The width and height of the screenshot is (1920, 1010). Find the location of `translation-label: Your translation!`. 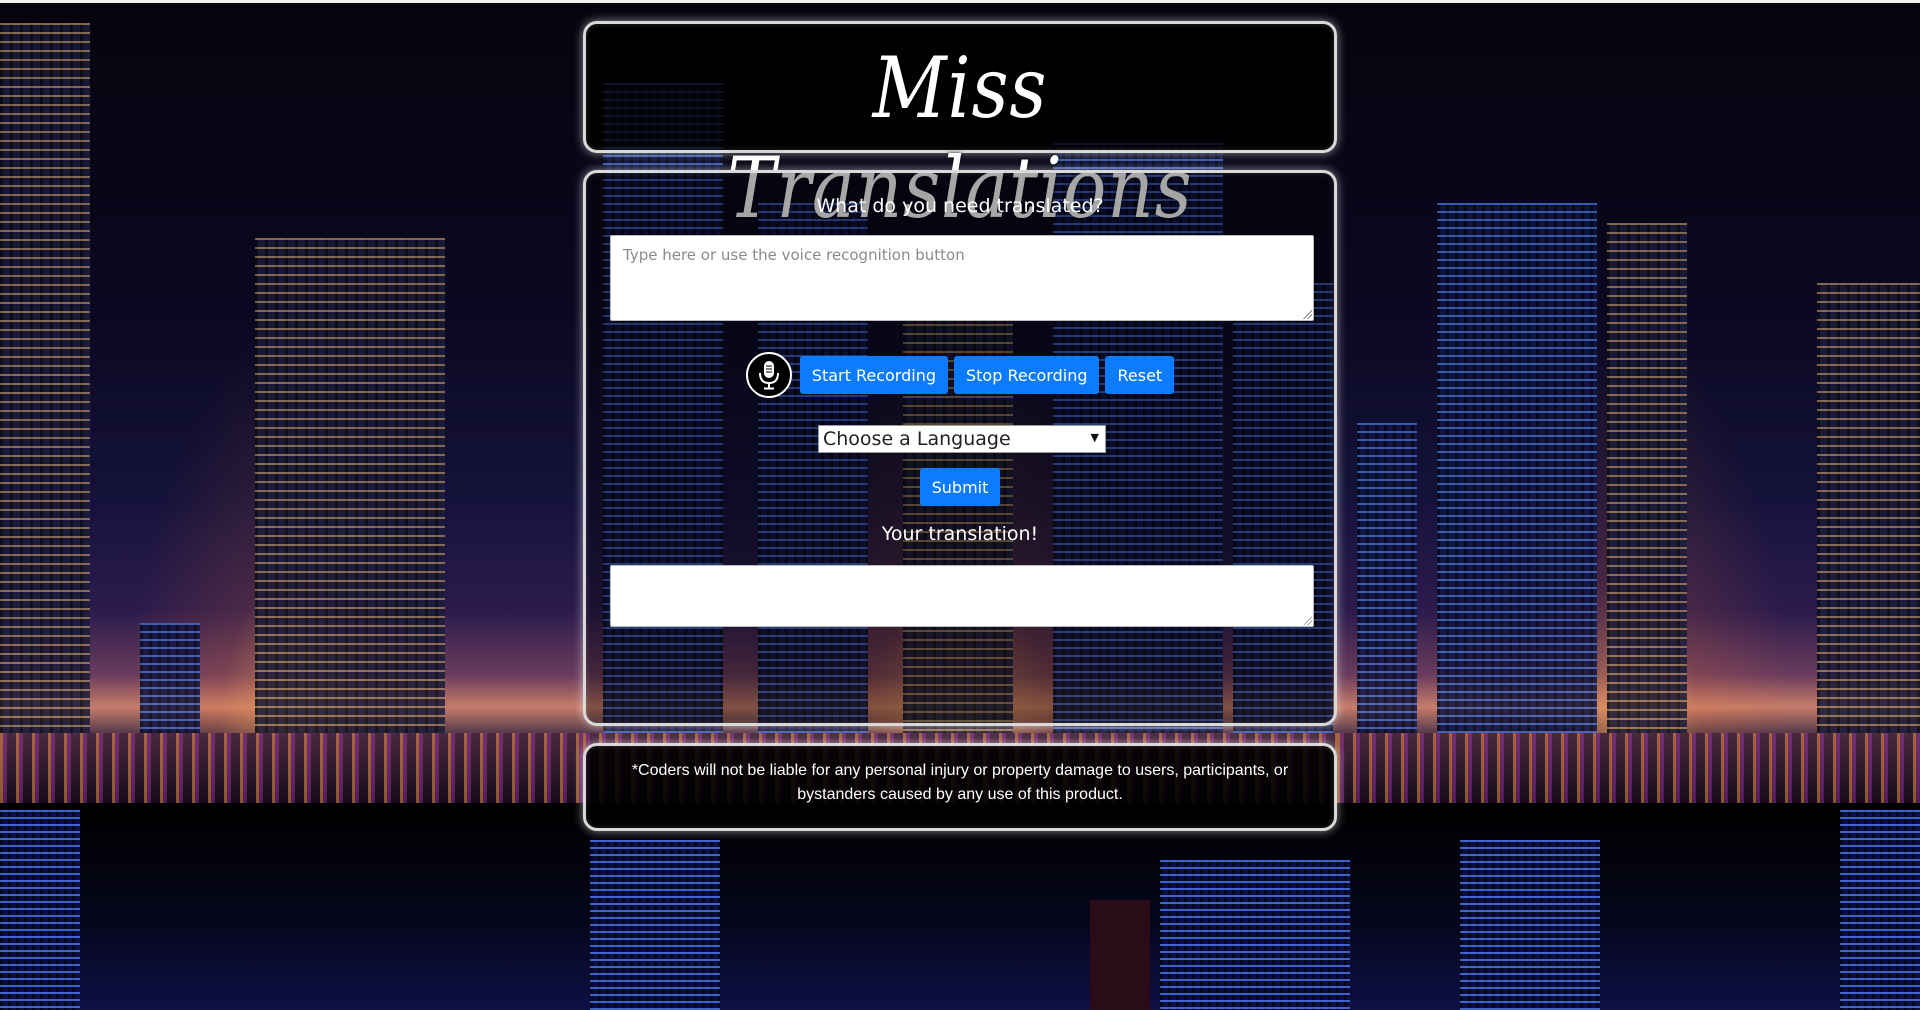

translation-label: Your translation! is located at coordinates (960, 534).